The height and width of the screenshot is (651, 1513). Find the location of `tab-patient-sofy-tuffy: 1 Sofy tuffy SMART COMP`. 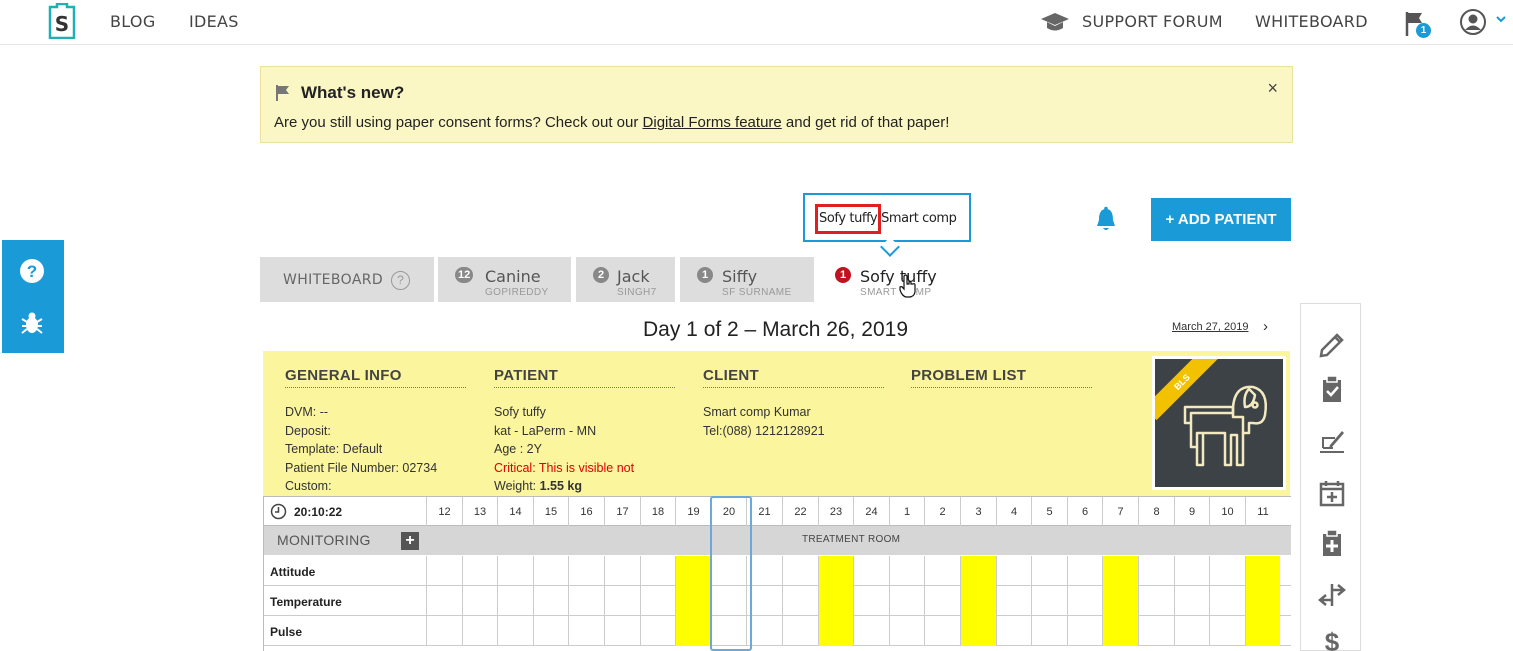

tab-patient-sofy-tuffy: 1 Sofy tuffy SMART COMP is located at coordinates (885, 279).